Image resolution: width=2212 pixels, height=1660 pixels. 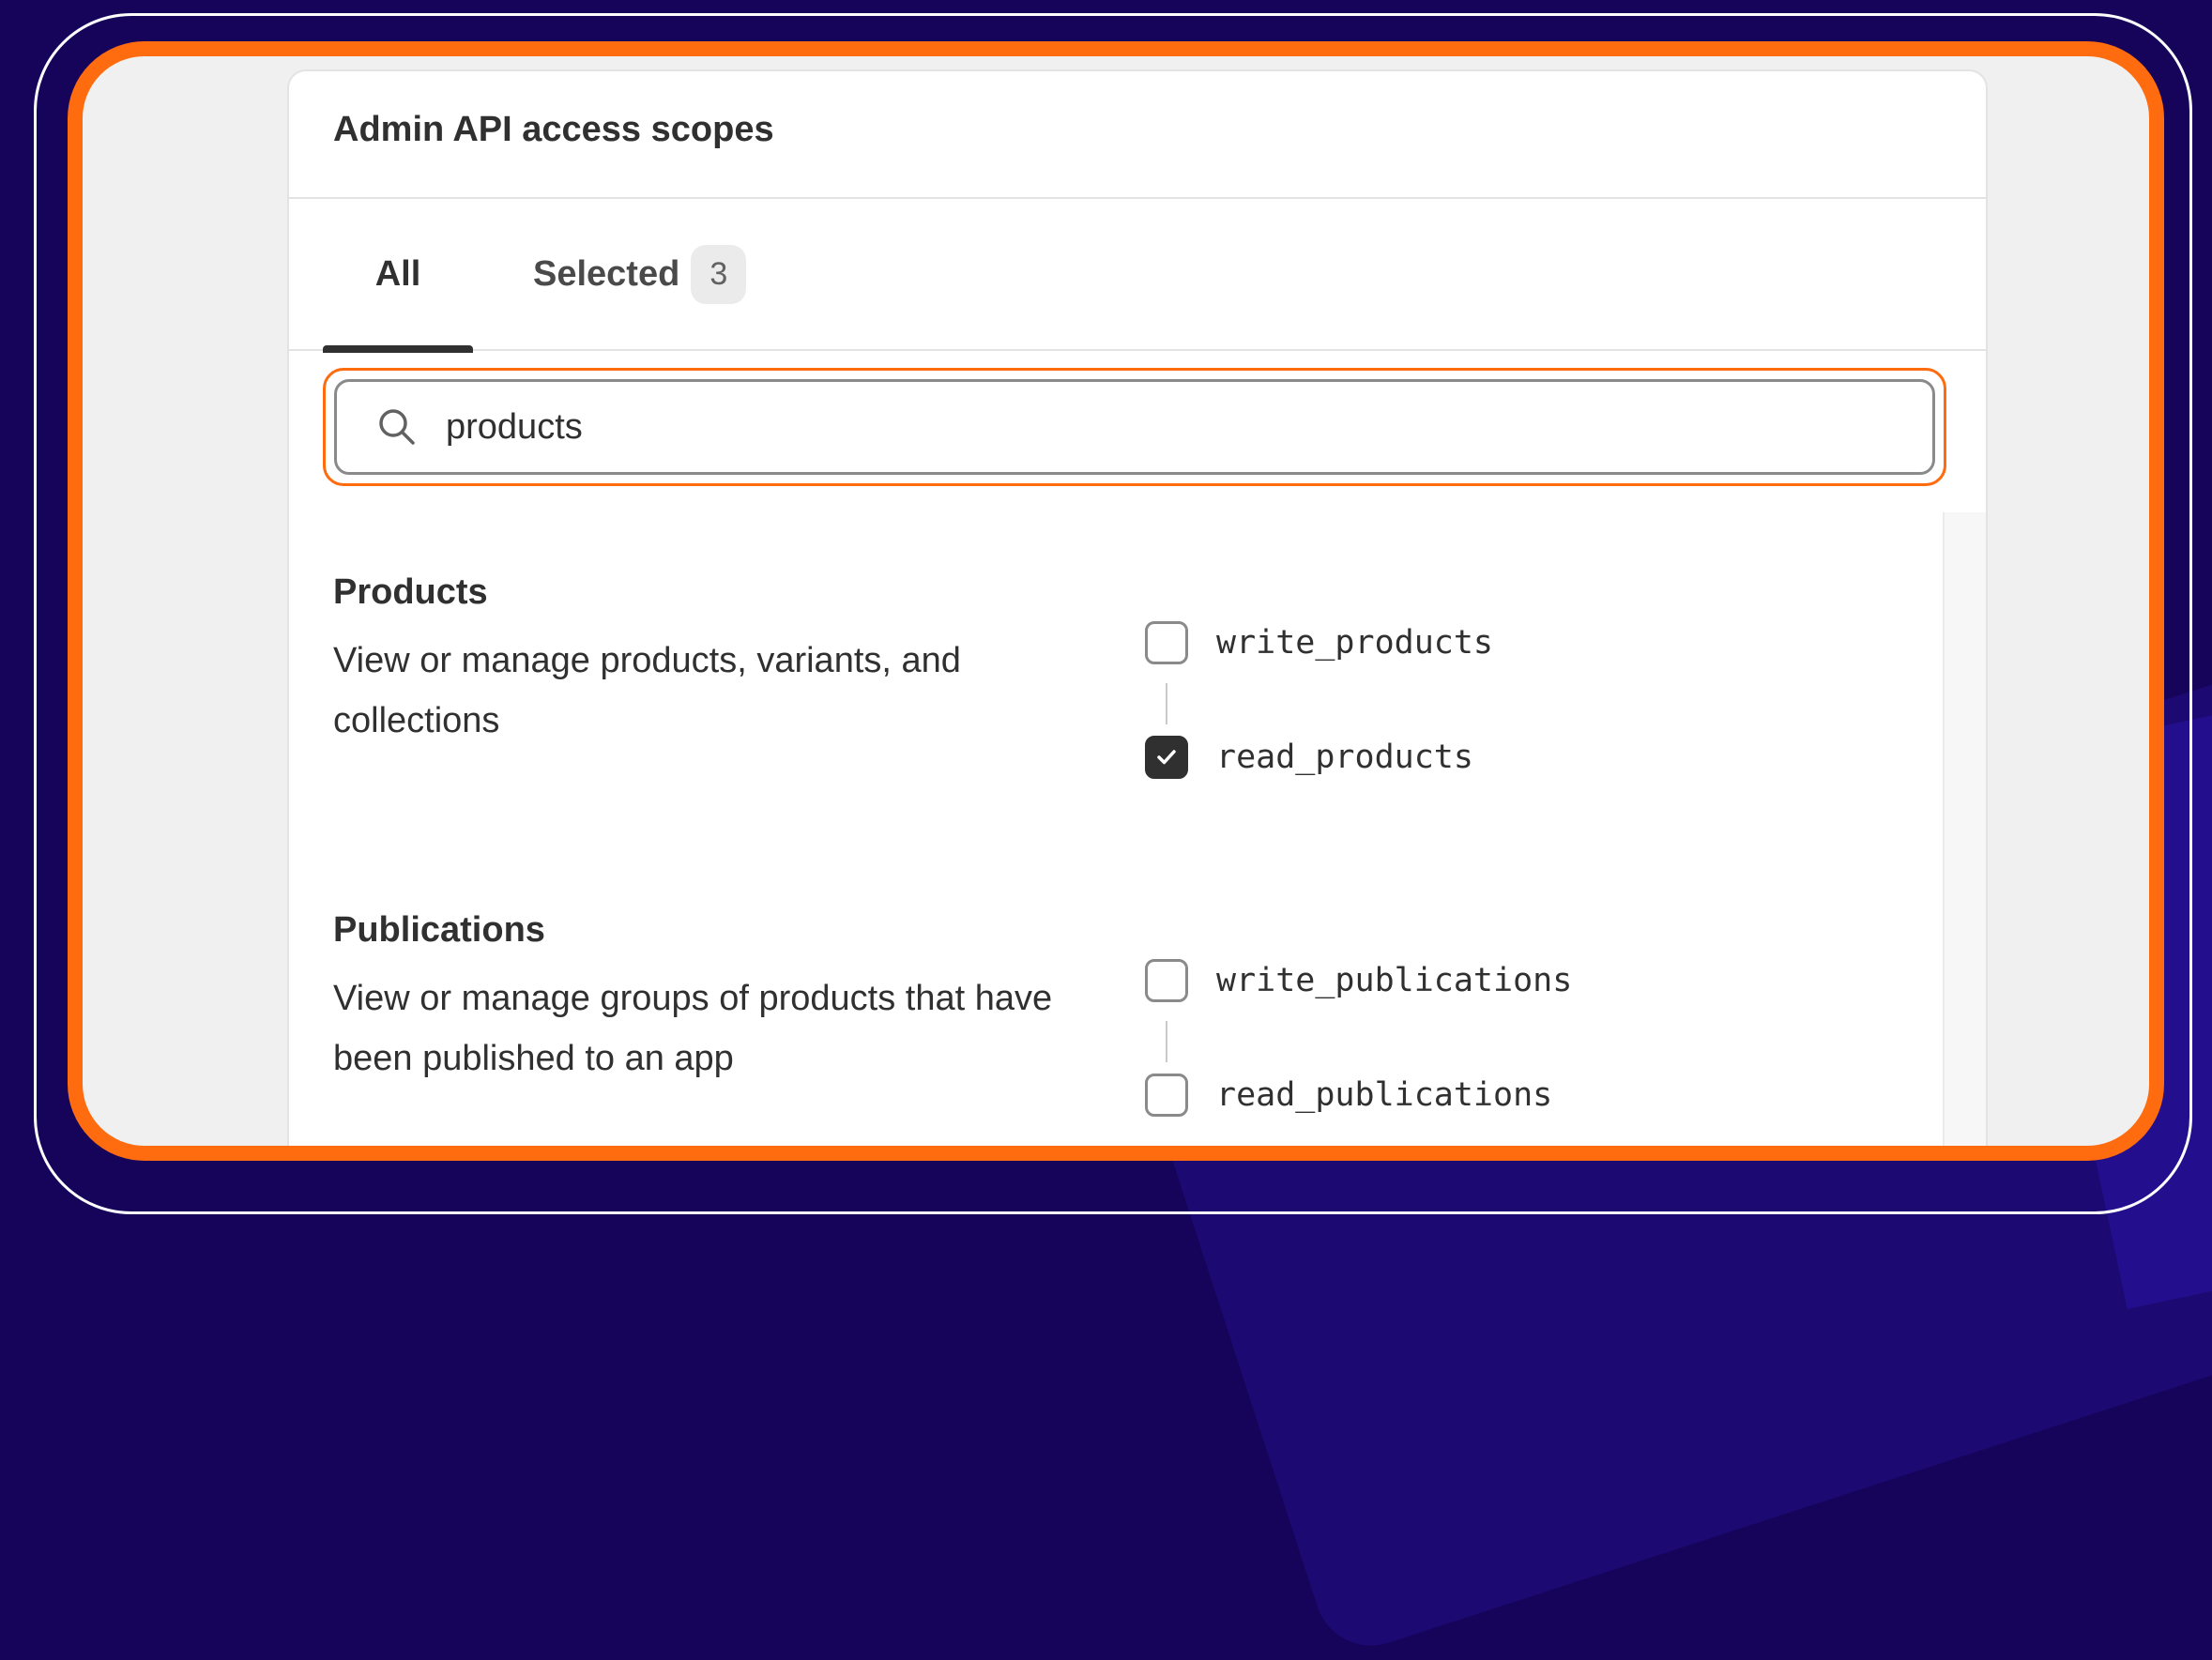 What do you see at coordinates (398, 349) in the screenshot?
I see `active-tab-indicator` at bounding box center [398, 349].